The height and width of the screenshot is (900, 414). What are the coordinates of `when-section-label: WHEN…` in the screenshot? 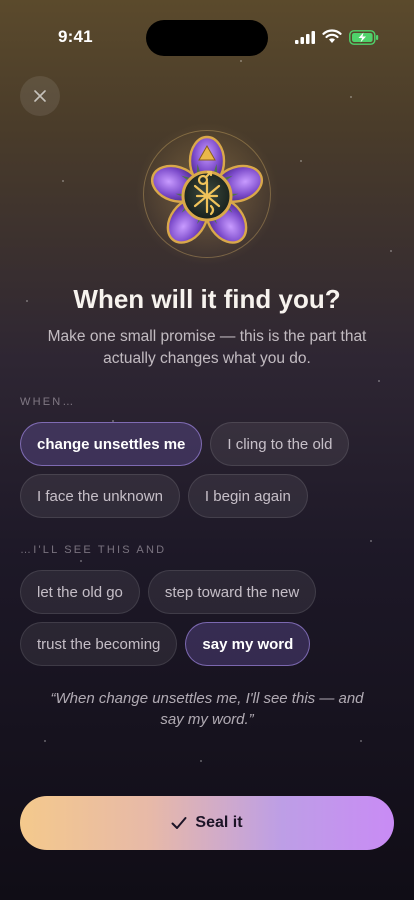 It's located at (48, 402).